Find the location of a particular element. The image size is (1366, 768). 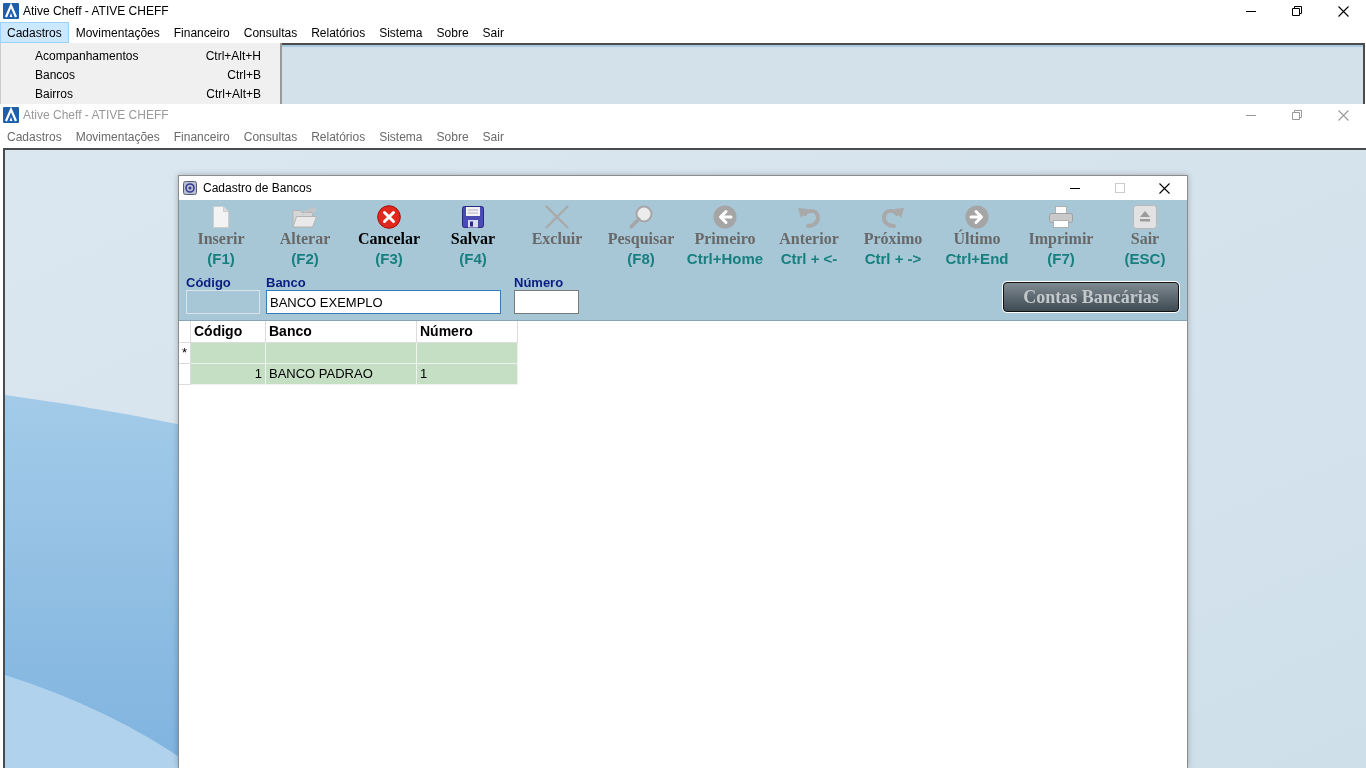

text-field: BANCO EXEMPLO is located at coordinates (383, 302).